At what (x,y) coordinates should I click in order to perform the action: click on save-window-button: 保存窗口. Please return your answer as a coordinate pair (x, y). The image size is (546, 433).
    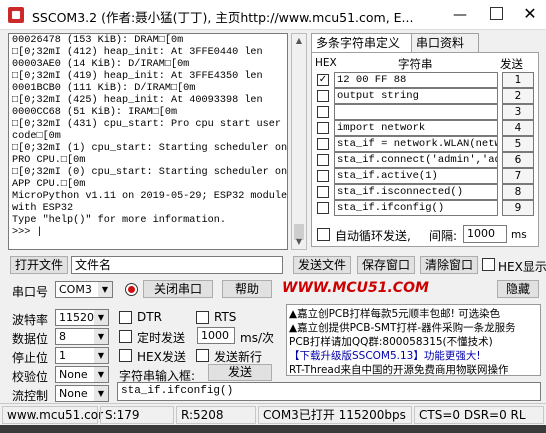
    Looking at the image, I should click on (386, 265).